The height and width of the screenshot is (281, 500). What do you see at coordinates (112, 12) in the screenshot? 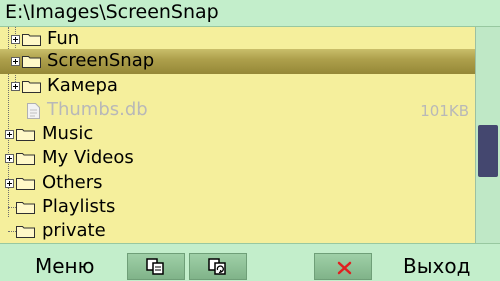
I see `current-path: E:\Images\ScreenSnap` at bounding box center [112, 12].